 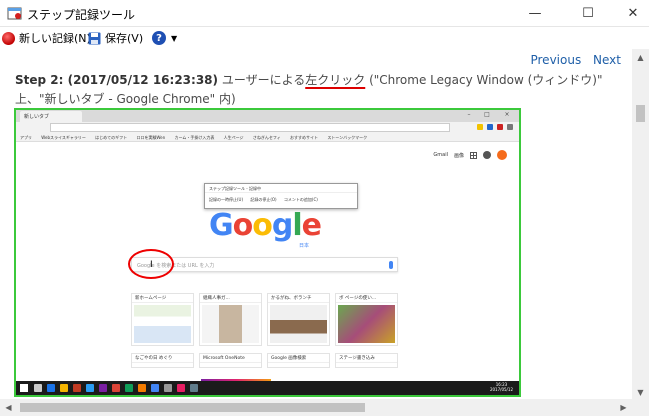 What do you see at coordinates (263, 199) in the screenshot?
I see `mini-stop: 記録の停止(O)` at bounding box center [263, 199].